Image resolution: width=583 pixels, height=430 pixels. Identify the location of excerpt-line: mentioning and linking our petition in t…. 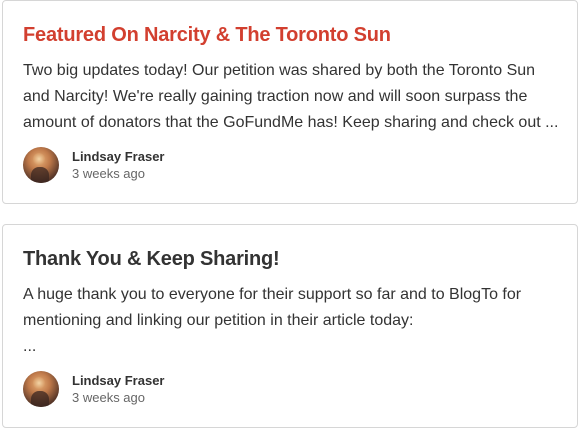
(218, 320).